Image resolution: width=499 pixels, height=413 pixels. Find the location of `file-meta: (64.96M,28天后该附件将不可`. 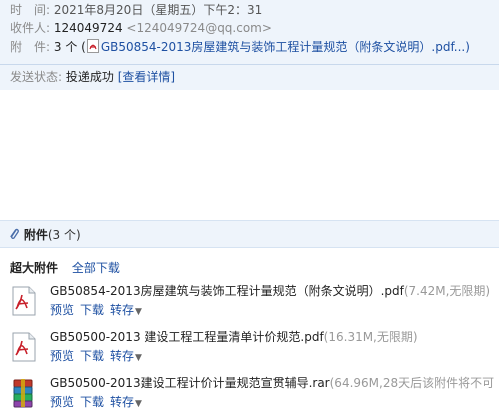

file-meta: (64.96M,28天后该附件将不可 is located at coordinates (412, 383).